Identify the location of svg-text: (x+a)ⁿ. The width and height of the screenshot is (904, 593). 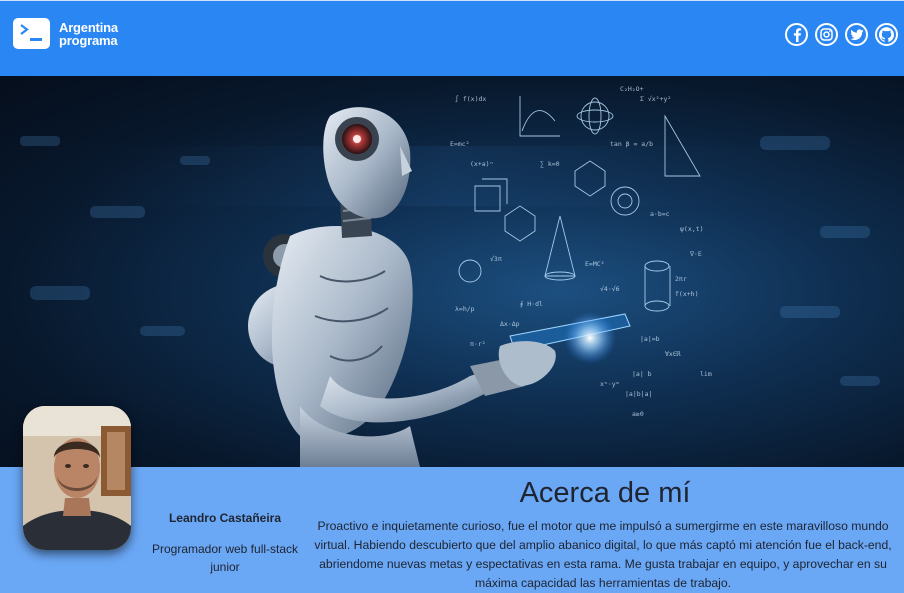
(481, 164).